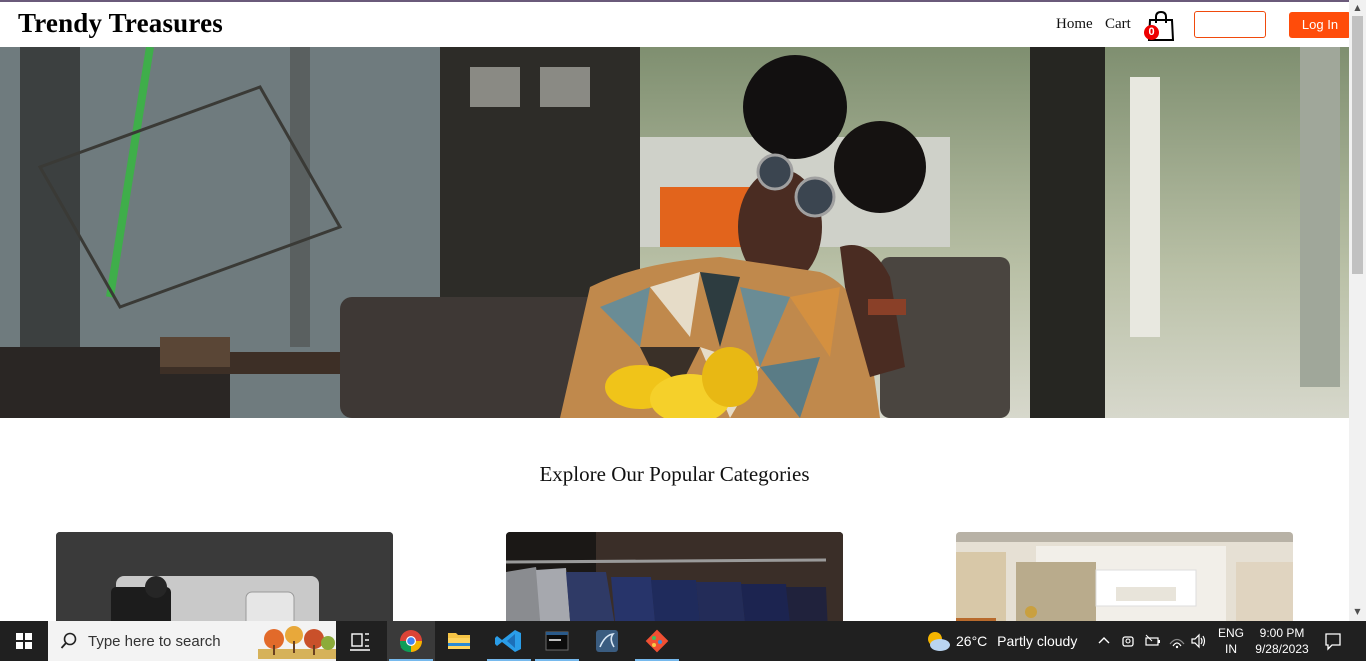 Image resolution: width=1366 pixels, height=661 pixels. I want to click on scroll-up-icon: ▲, so click(1357, 8).